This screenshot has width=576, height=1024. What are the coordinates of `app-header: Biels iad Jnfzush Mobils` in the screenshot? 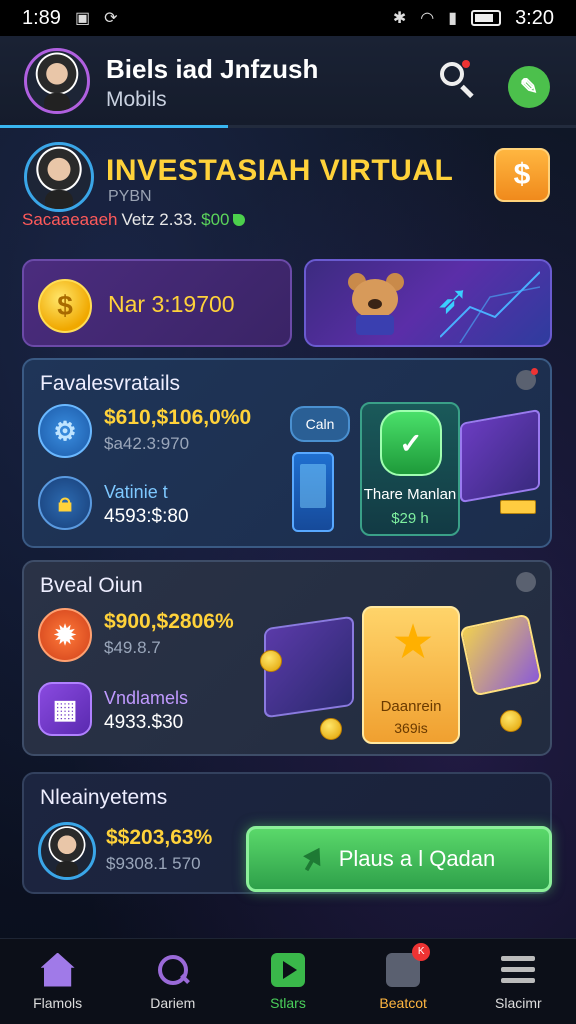 It's located at (288, 82).